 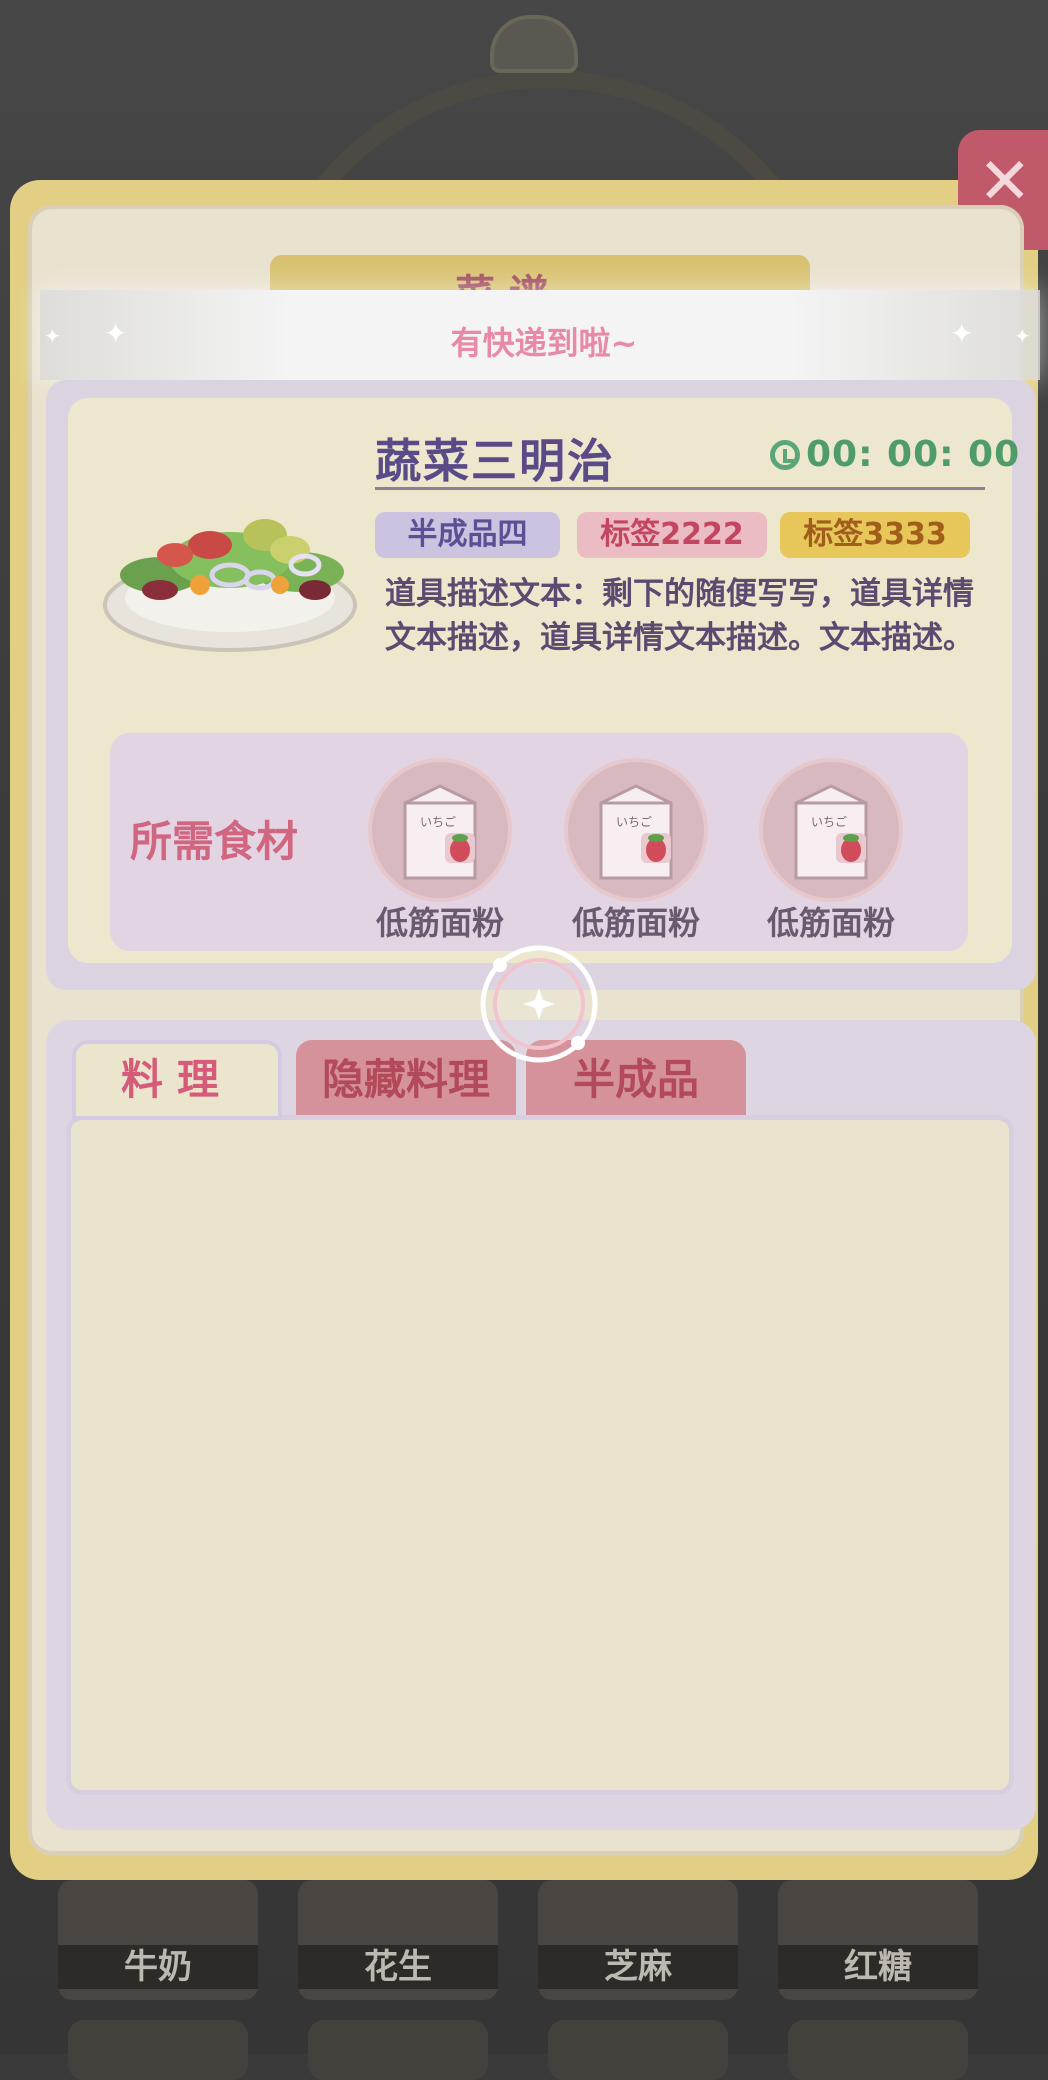 What do you see at coordinates (913, 454) in the screenshot?
I see `cook-timer: 00: 00: 00` at bounding box center [913, 454].